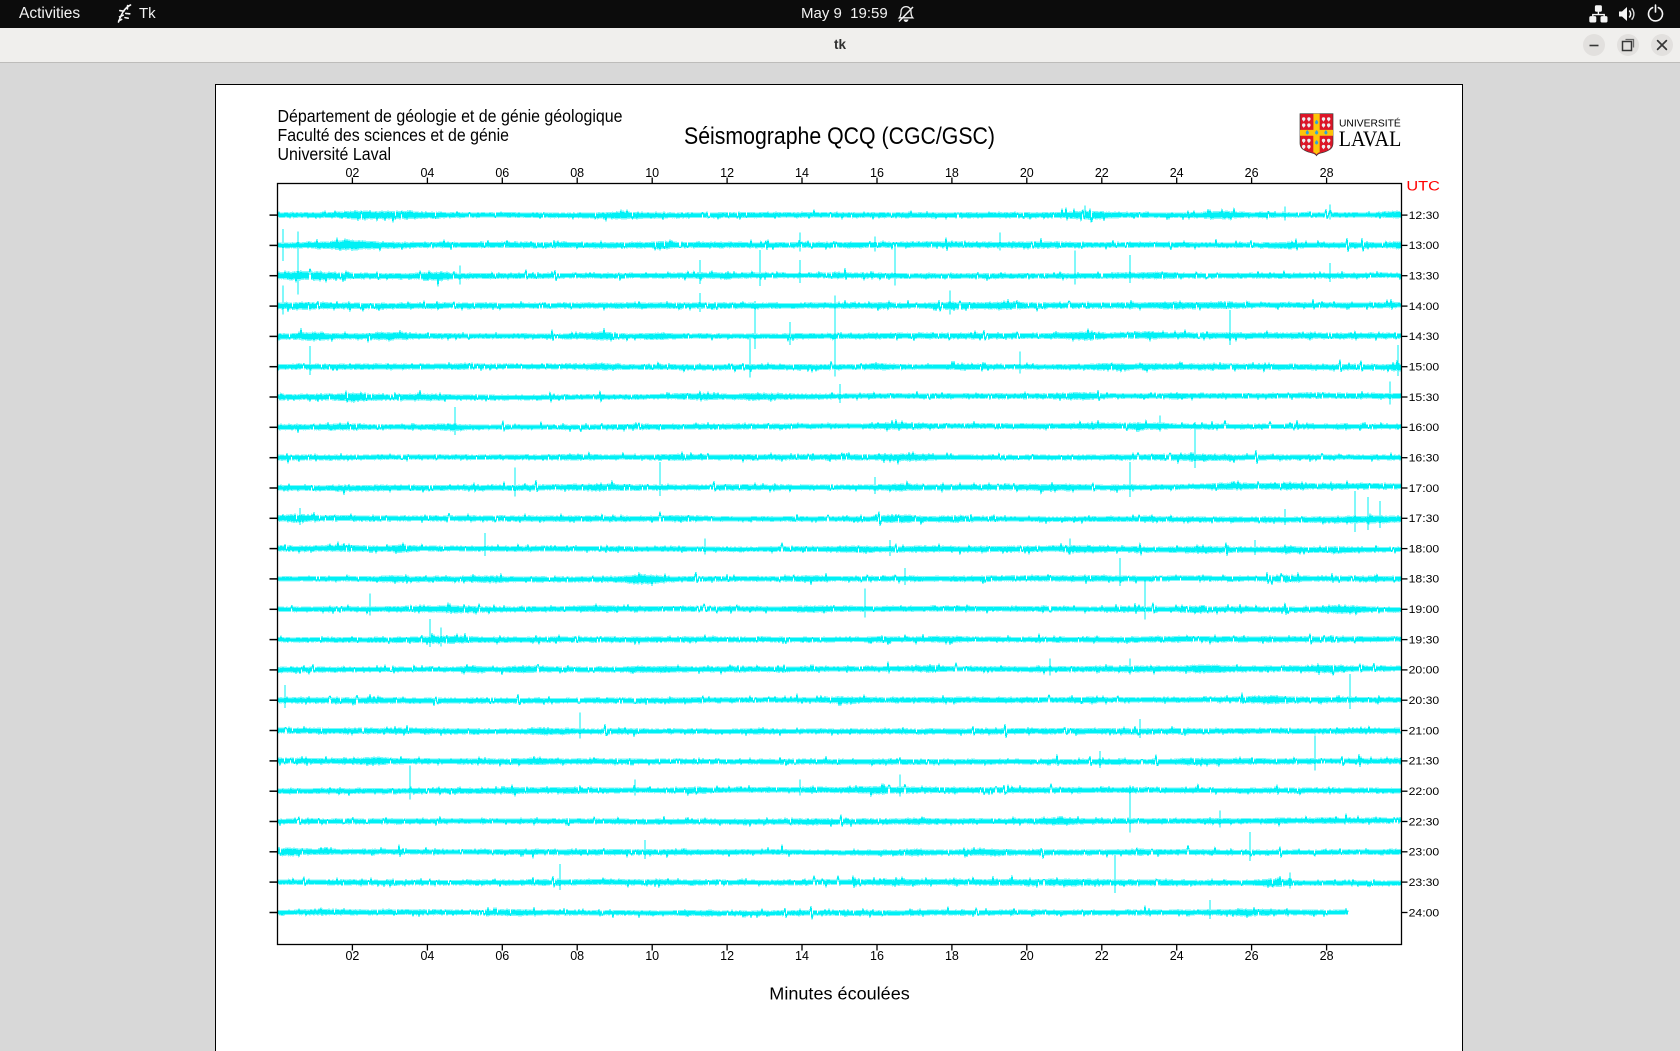  I want to click on svg-text: 20:00, so click(1424, 671).